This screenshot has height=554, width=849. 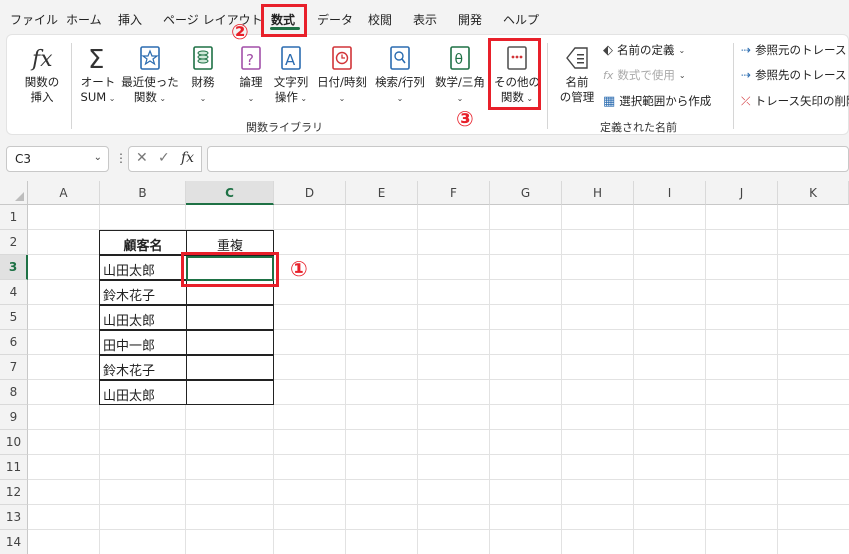 What do you see at coordinates (143, 193) in the screenshot?
I see `column-header-b: B` at bounding box center [143, 193].